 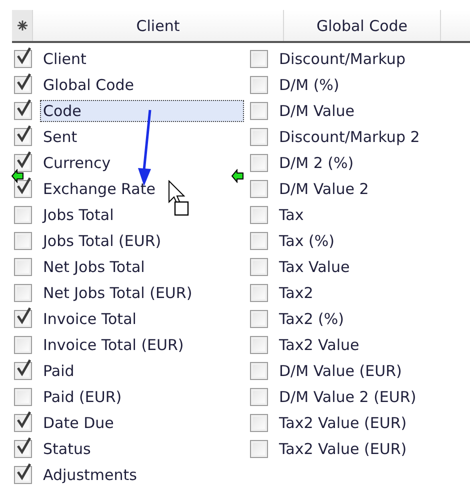 I want to click on asterisk-icon, so click(x=22, y=25).